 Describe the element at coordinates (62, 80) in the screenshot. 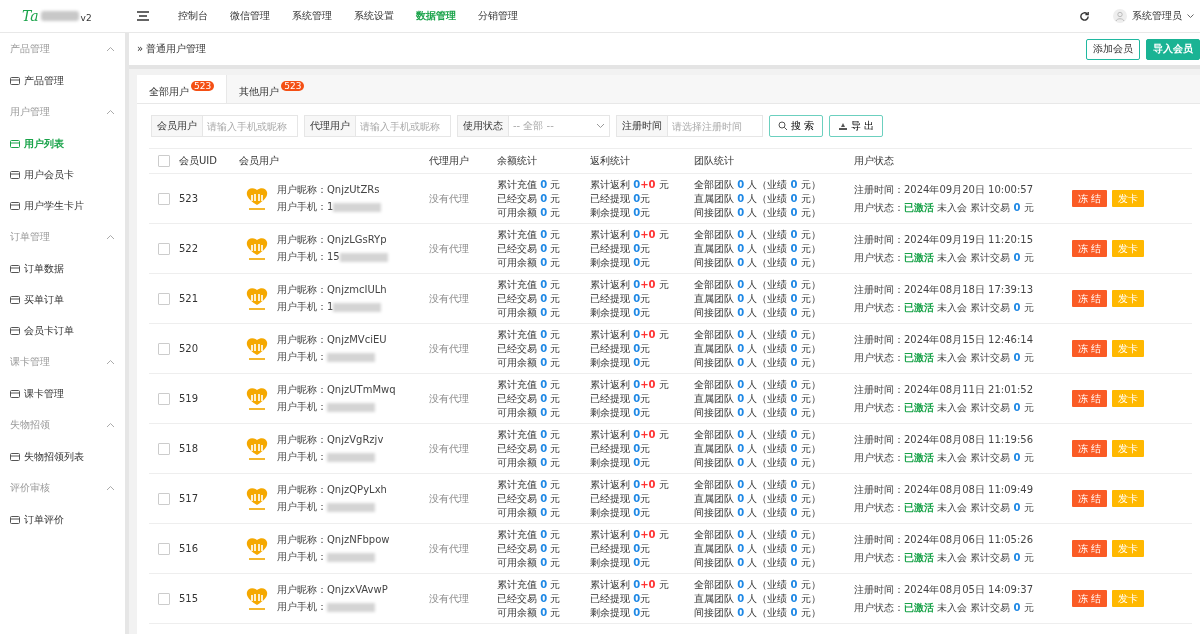

I see `sidebar-item: 产品管理` at that location.